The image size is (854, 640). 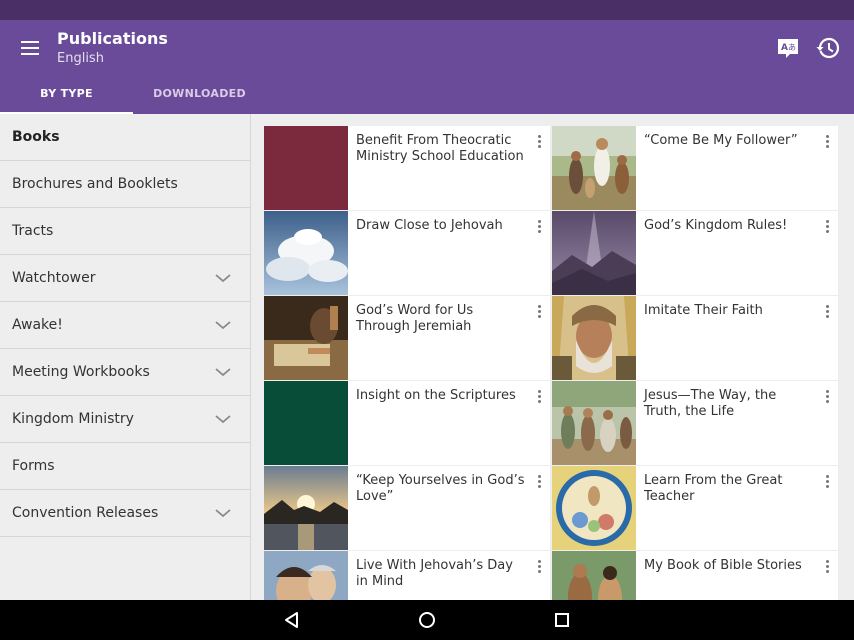 I want to click on back-triangle-icon, so click(x=292, y=620).